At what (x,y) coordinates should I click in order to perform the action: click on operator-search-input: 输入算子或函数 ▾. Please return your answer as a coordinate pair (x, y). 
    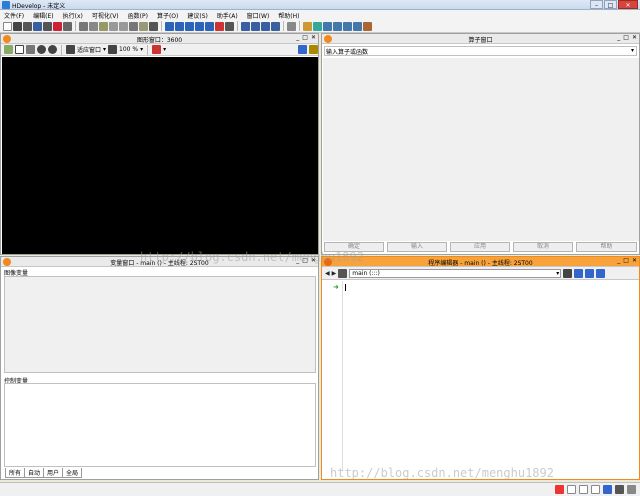
    Looking at the image, I should click on (480, 51).